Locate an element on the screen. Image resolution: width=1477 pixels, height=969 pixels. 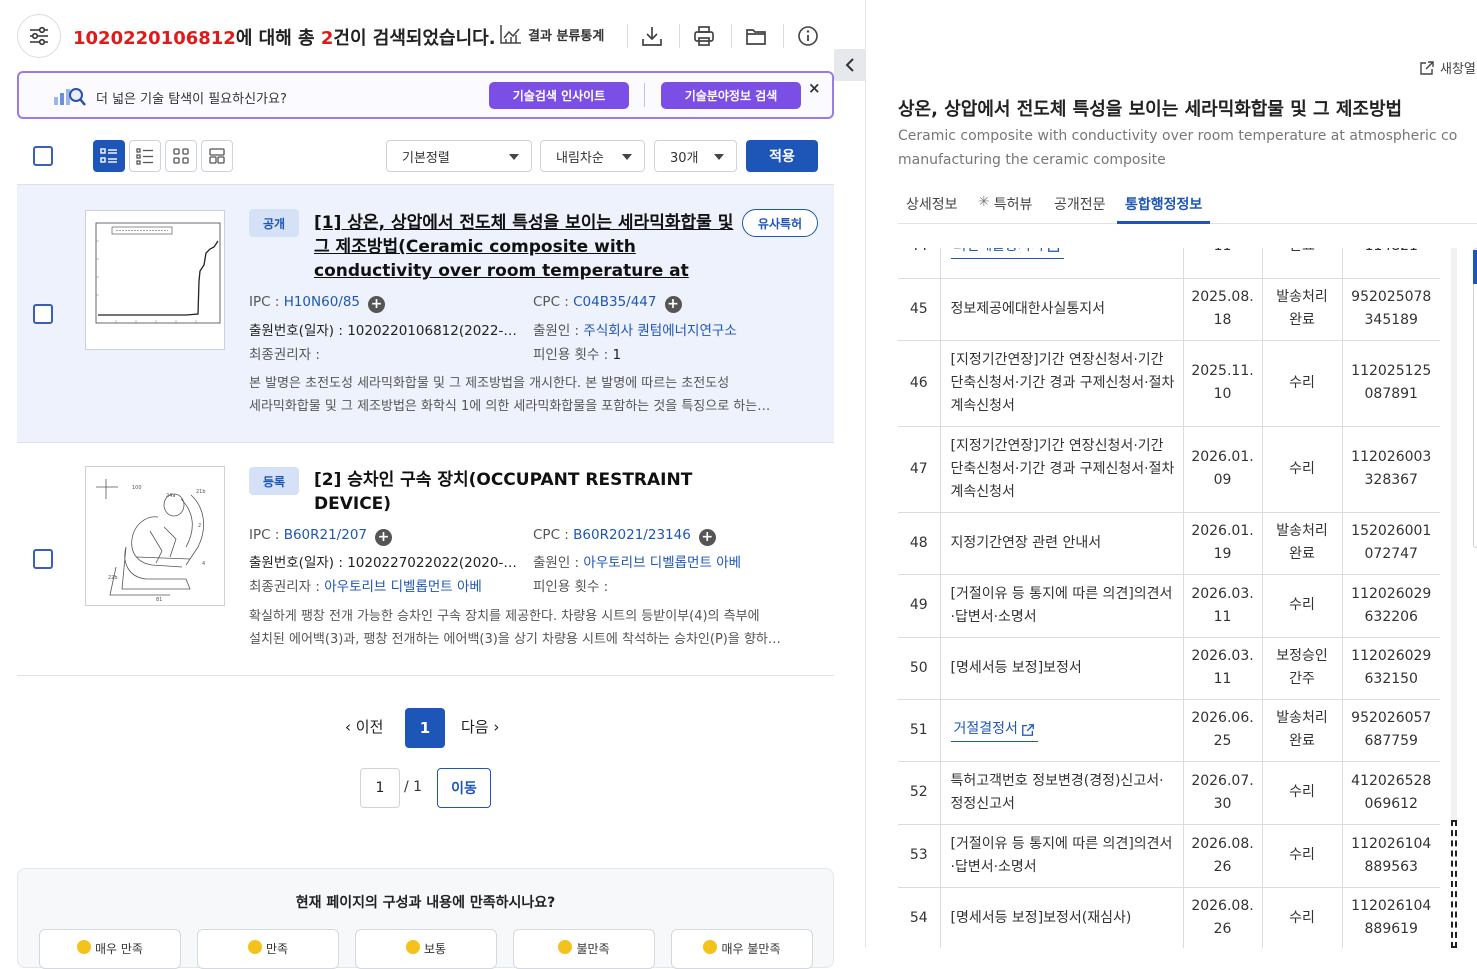
similar-patent-button: 유사특허 is located at coordinates (780, 223).